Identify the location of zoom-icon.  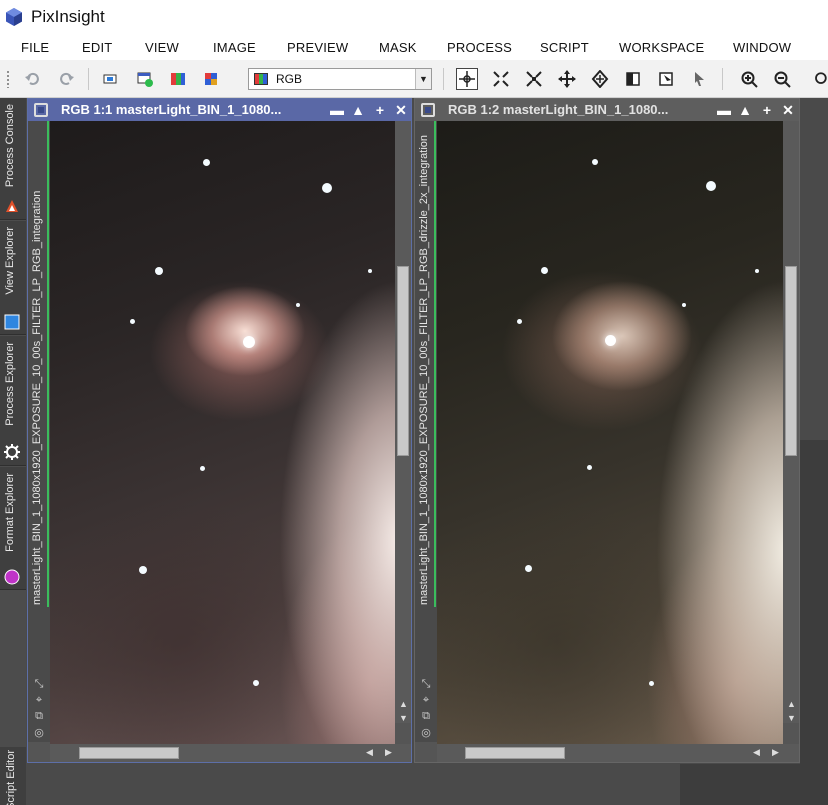
(820, 79).